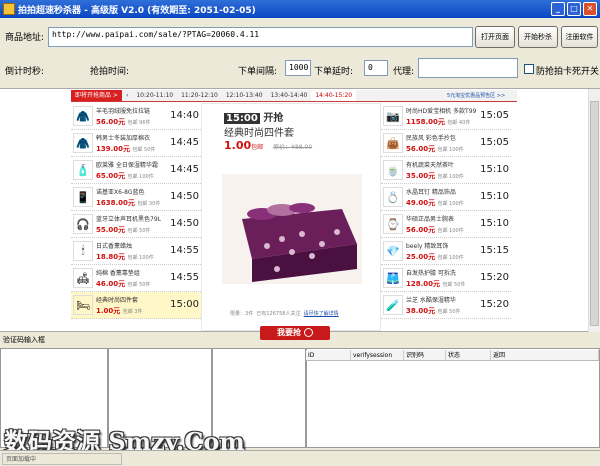  What do you see at coordinates (468, 68) in the screenshot?
I see `proxy-input` at bounding box center [468, 68].